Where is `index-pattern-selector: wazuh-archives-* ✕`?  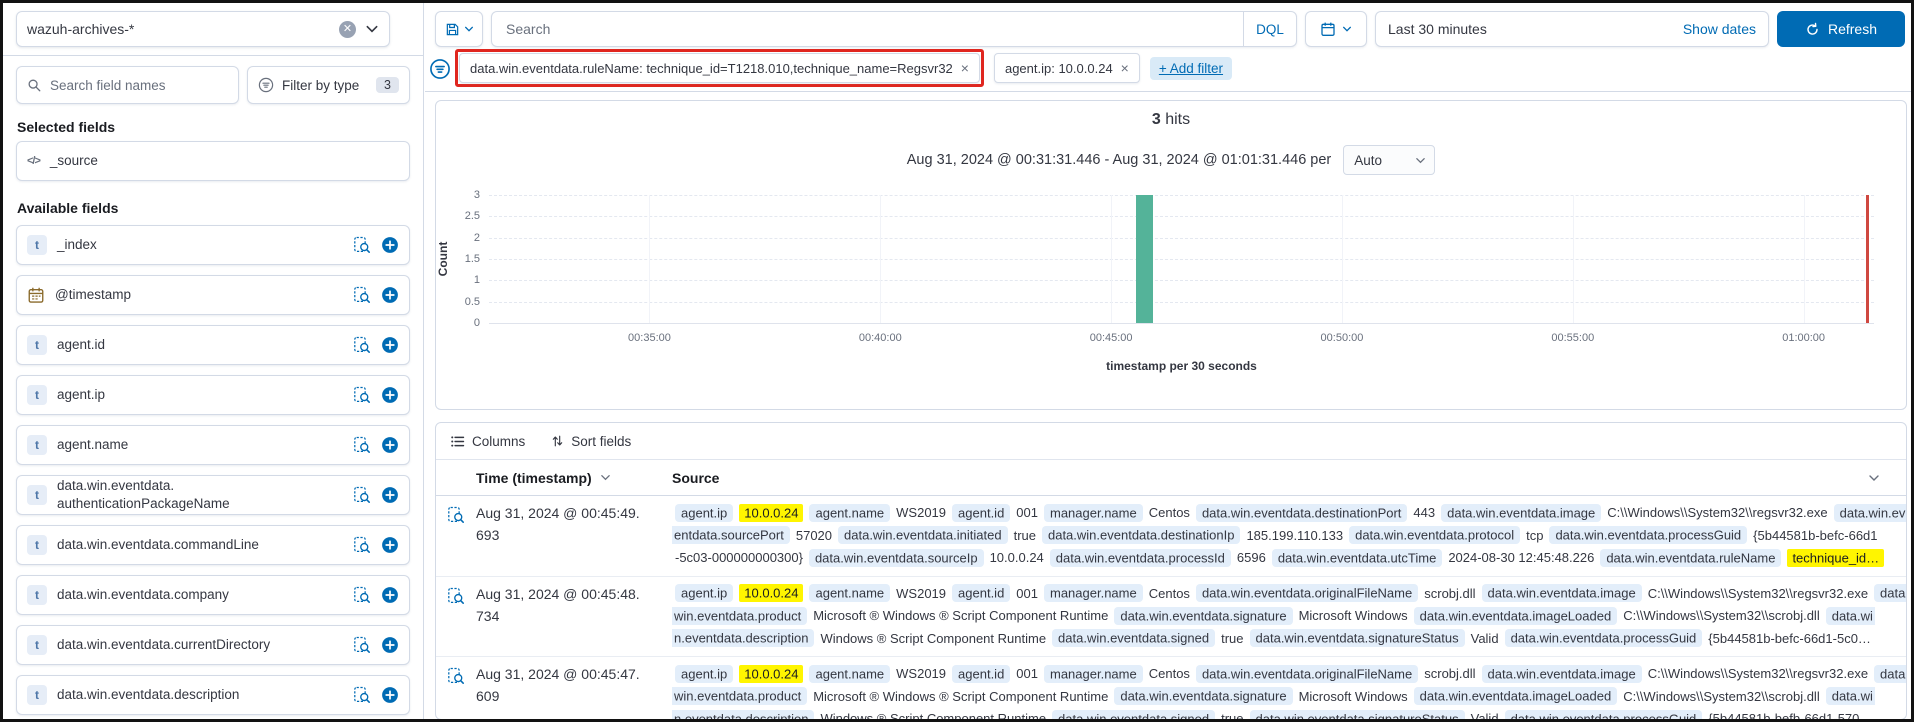 index-pattern-selector: wazuh-archives-* ✕ is located at coordinates (203, 29).